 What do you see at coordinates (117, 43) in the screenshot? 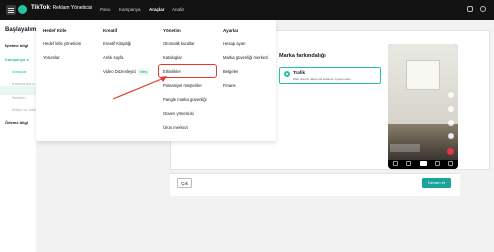
I see `menu-item-creative-library: Kreatif Kitaplığı` at bounding box center [117, 43].